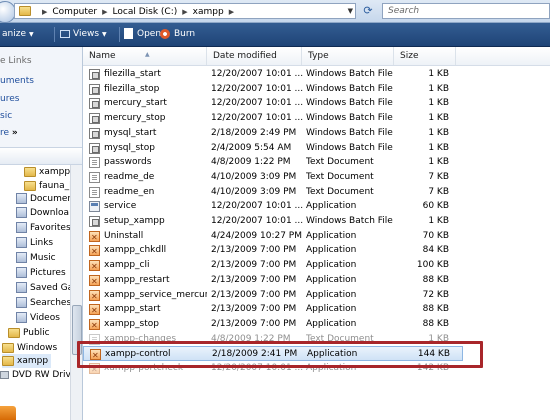 Image resolution: width=550 pixels, height=420 pixels. I want to click on breadcrumb-computer: Computer, so click(74, 12).